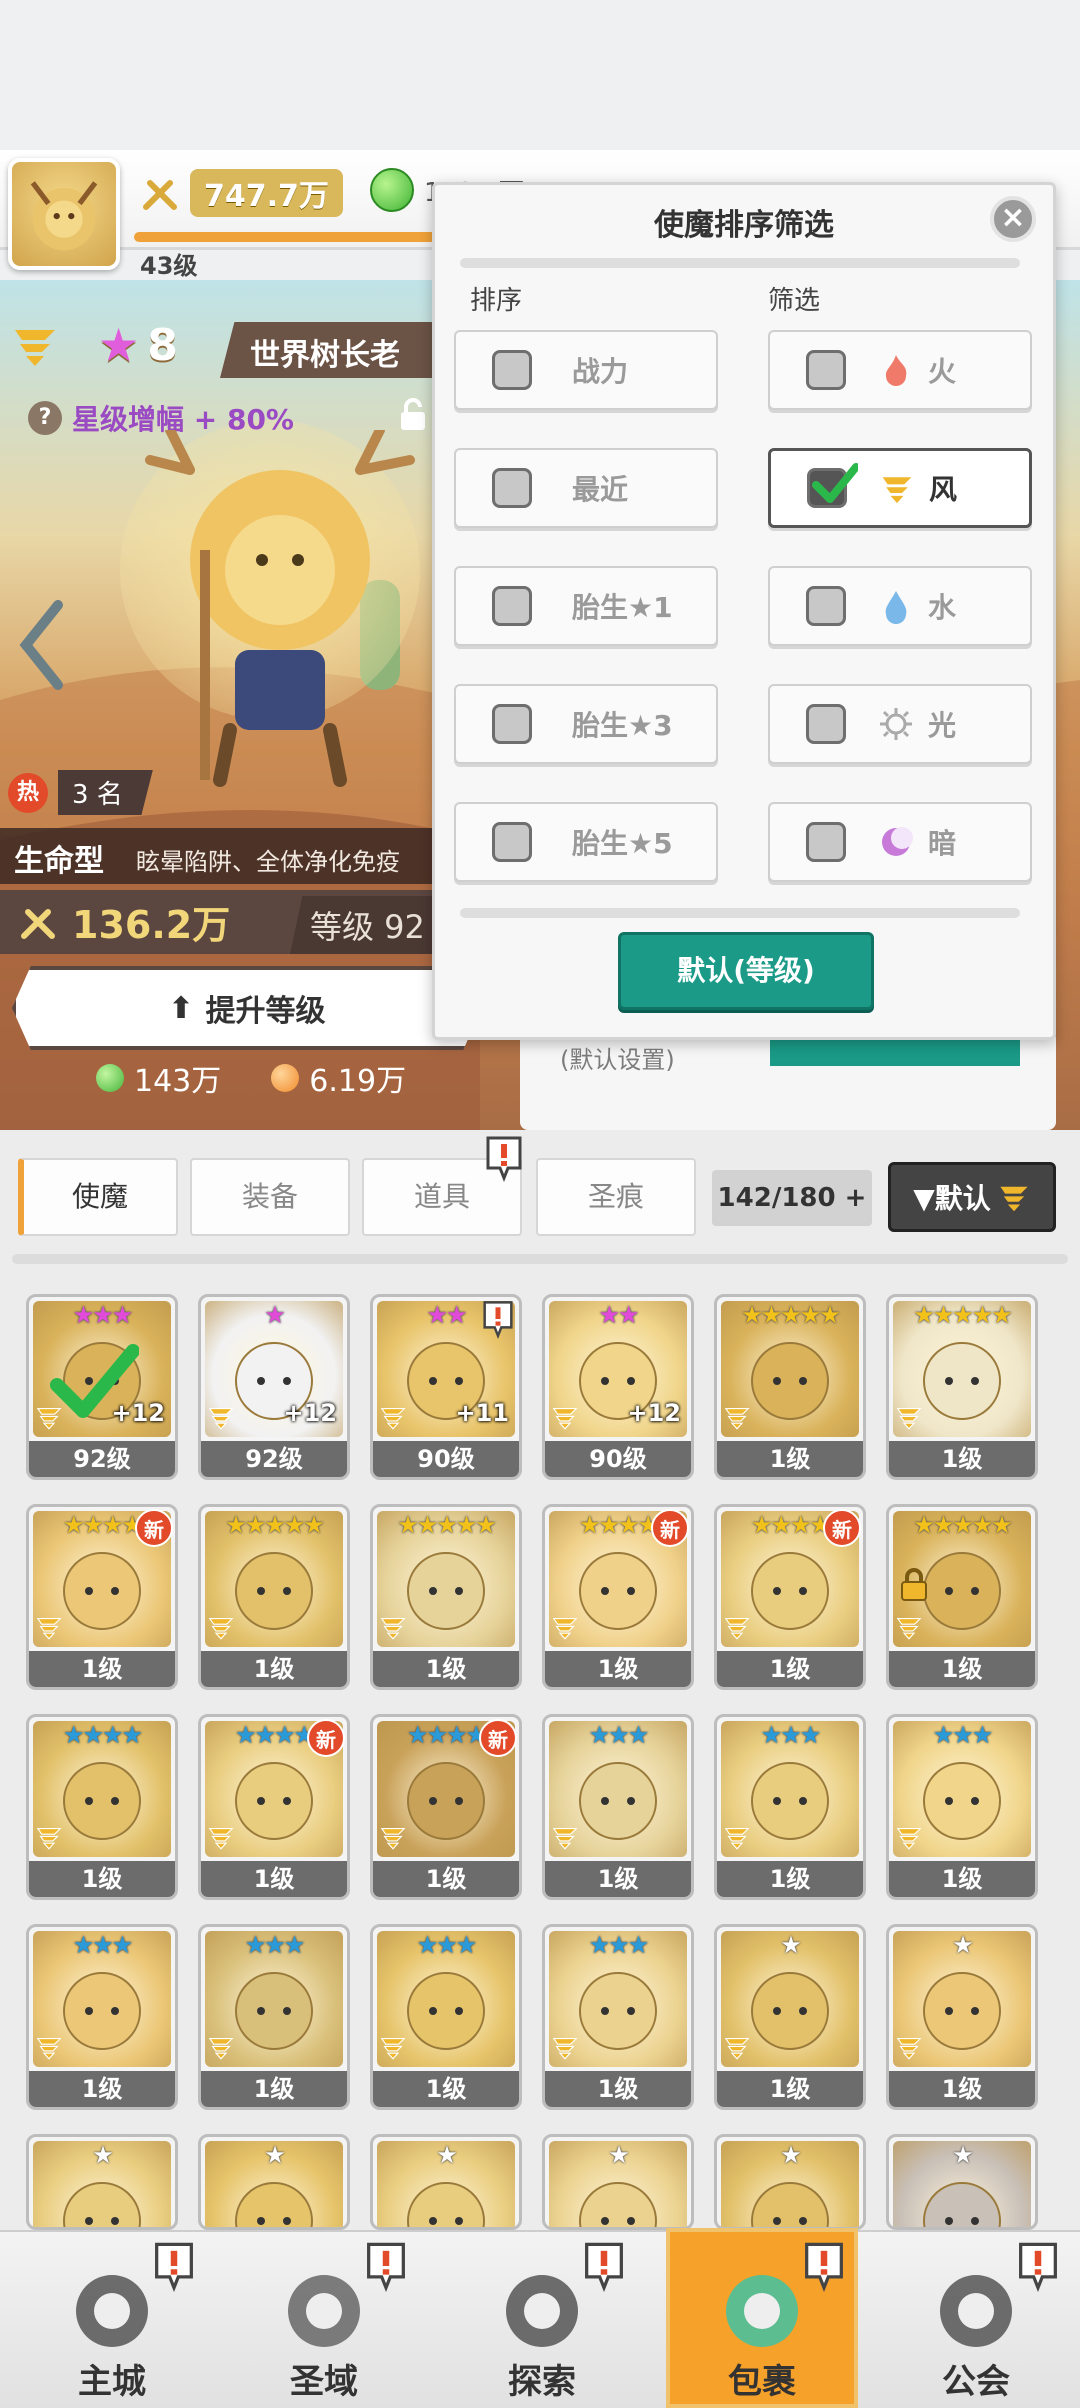 The width and height of the screenshot is (1080, 2408). What do you see at coordinates (600, 489) in the screenshot?
I see `sort-option-label: 最近` at bounding box center [600, 489].